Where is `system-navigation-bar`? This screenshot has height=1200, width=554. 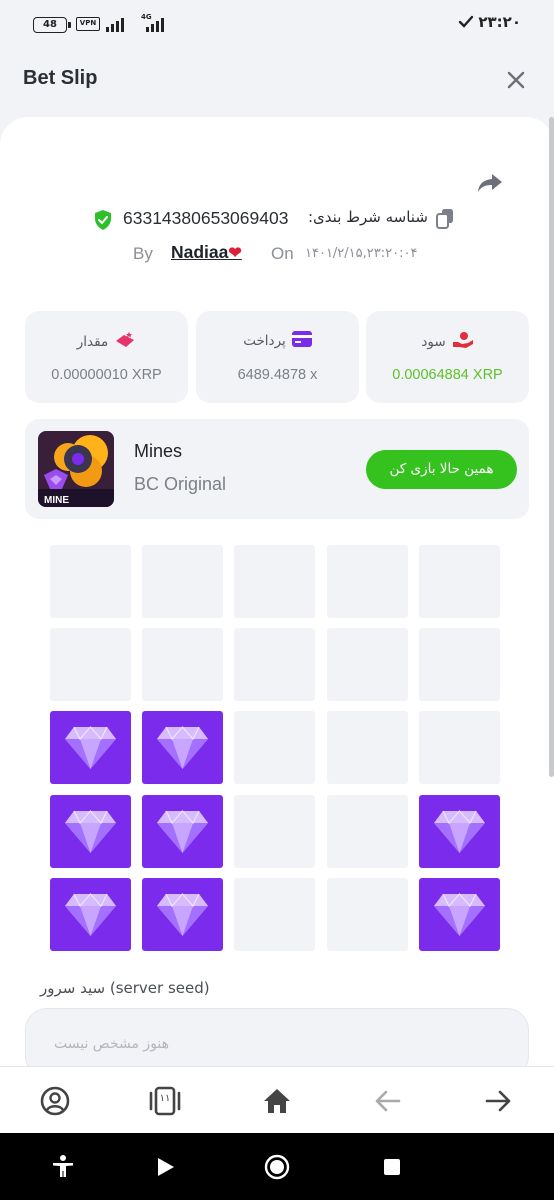
system-navigation-bar is located at coordinates (277, 1166).